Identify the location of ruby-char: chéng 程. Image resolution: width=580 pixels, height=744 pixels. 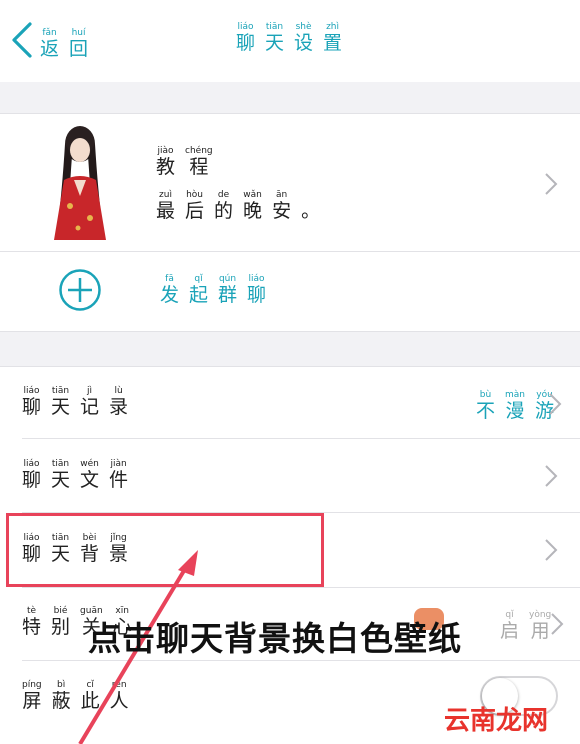
(199, 162).